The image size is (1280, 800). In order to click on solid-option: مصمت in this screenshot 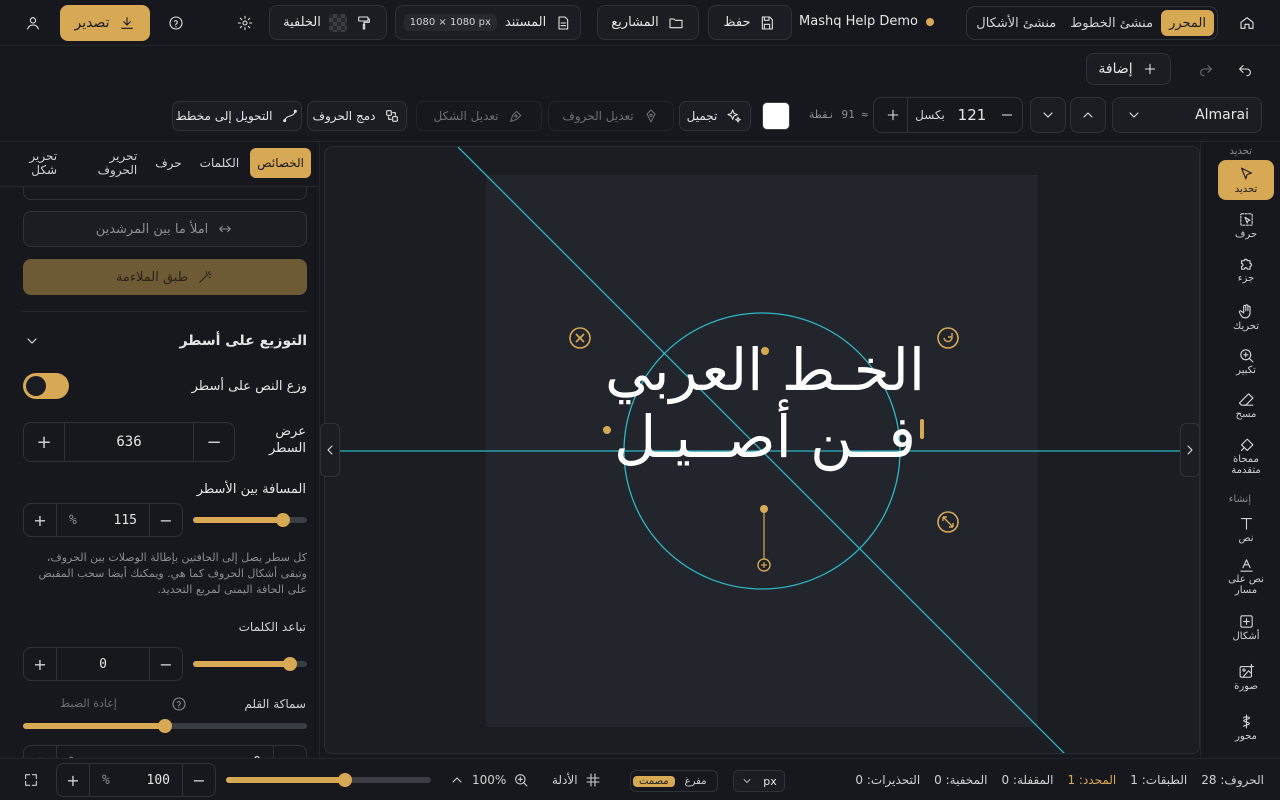, I will do `click(654, 781)`.